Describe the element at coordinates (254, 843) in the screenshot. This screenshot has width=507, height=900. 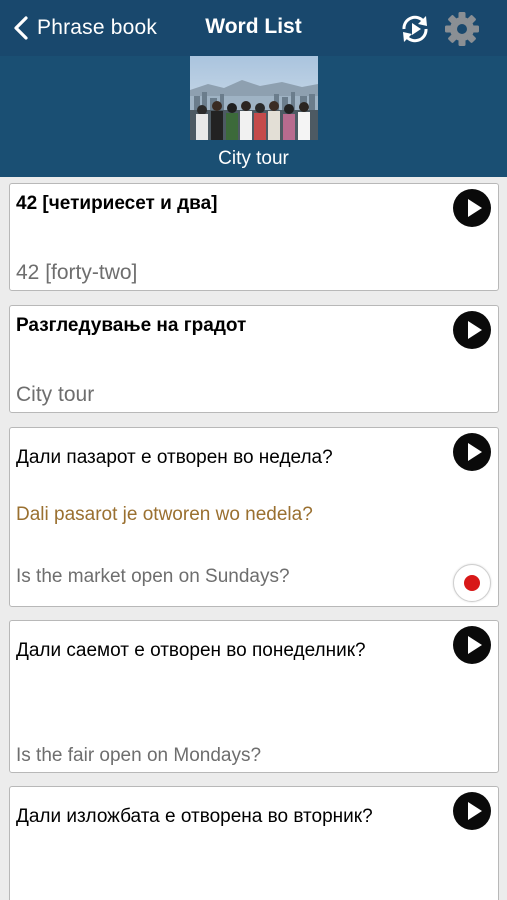
I see `phrase-card: Дали изложбата е отворена во вторник?` at that location.